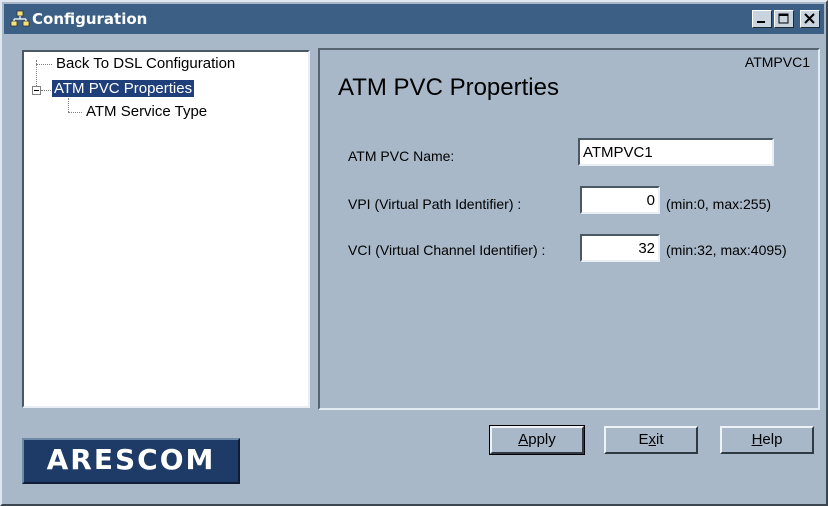  I want to click on tree-item-label: ATM Service Type, so click(147, 111).